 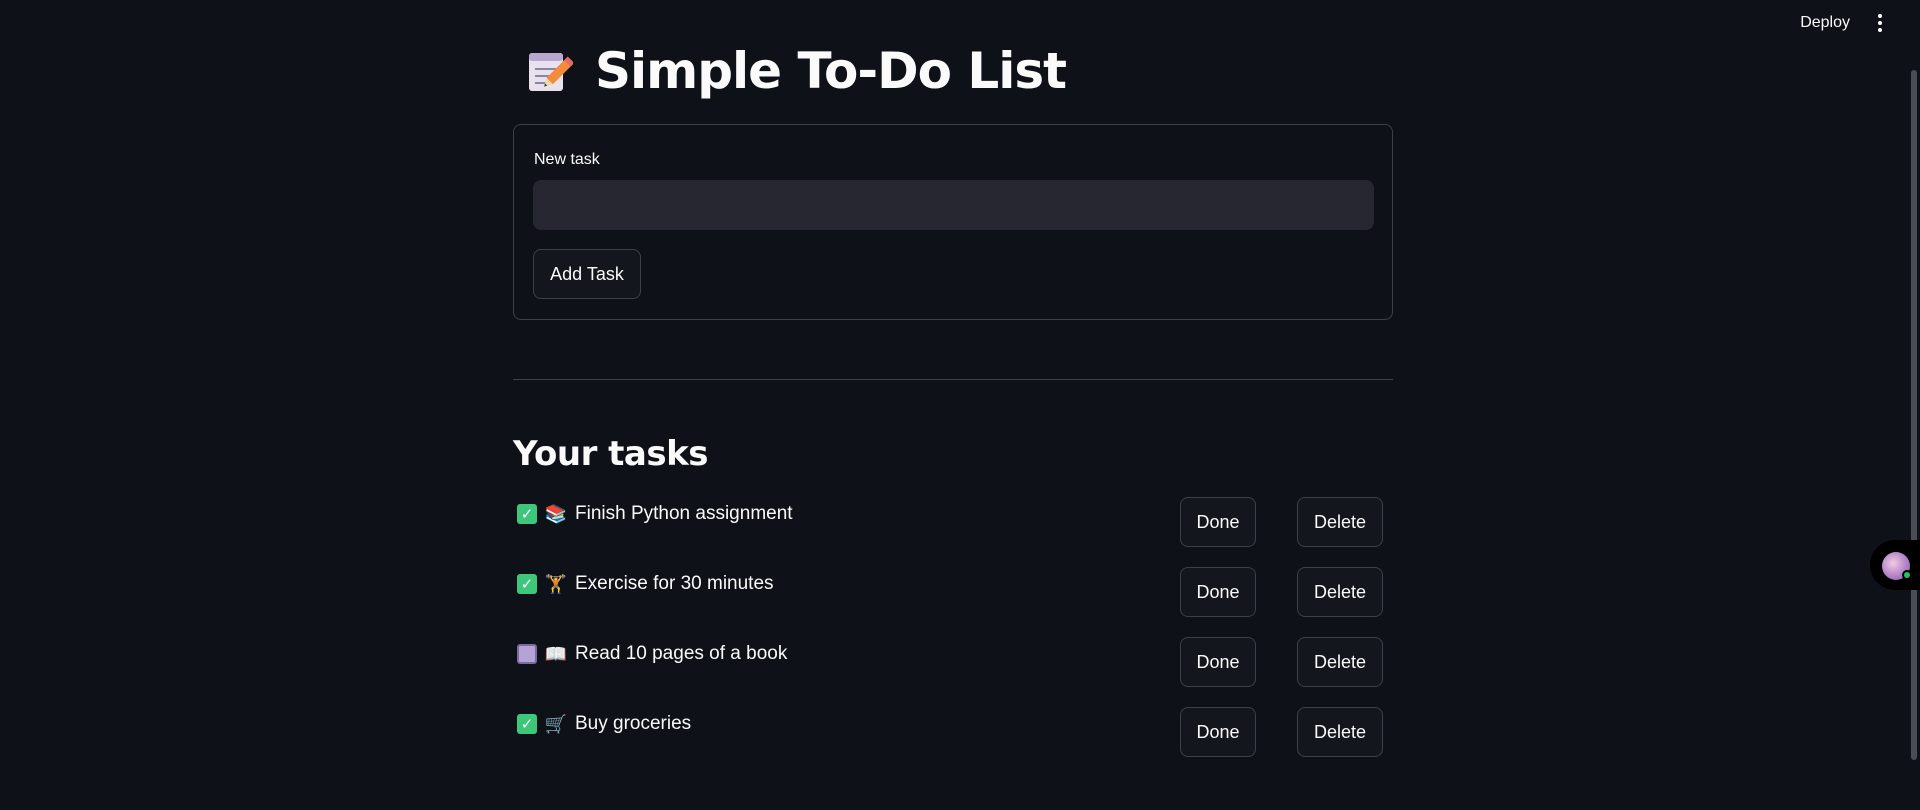 I want to click on page-title-row: Simple To-Do List, so click(x=796, y=71).